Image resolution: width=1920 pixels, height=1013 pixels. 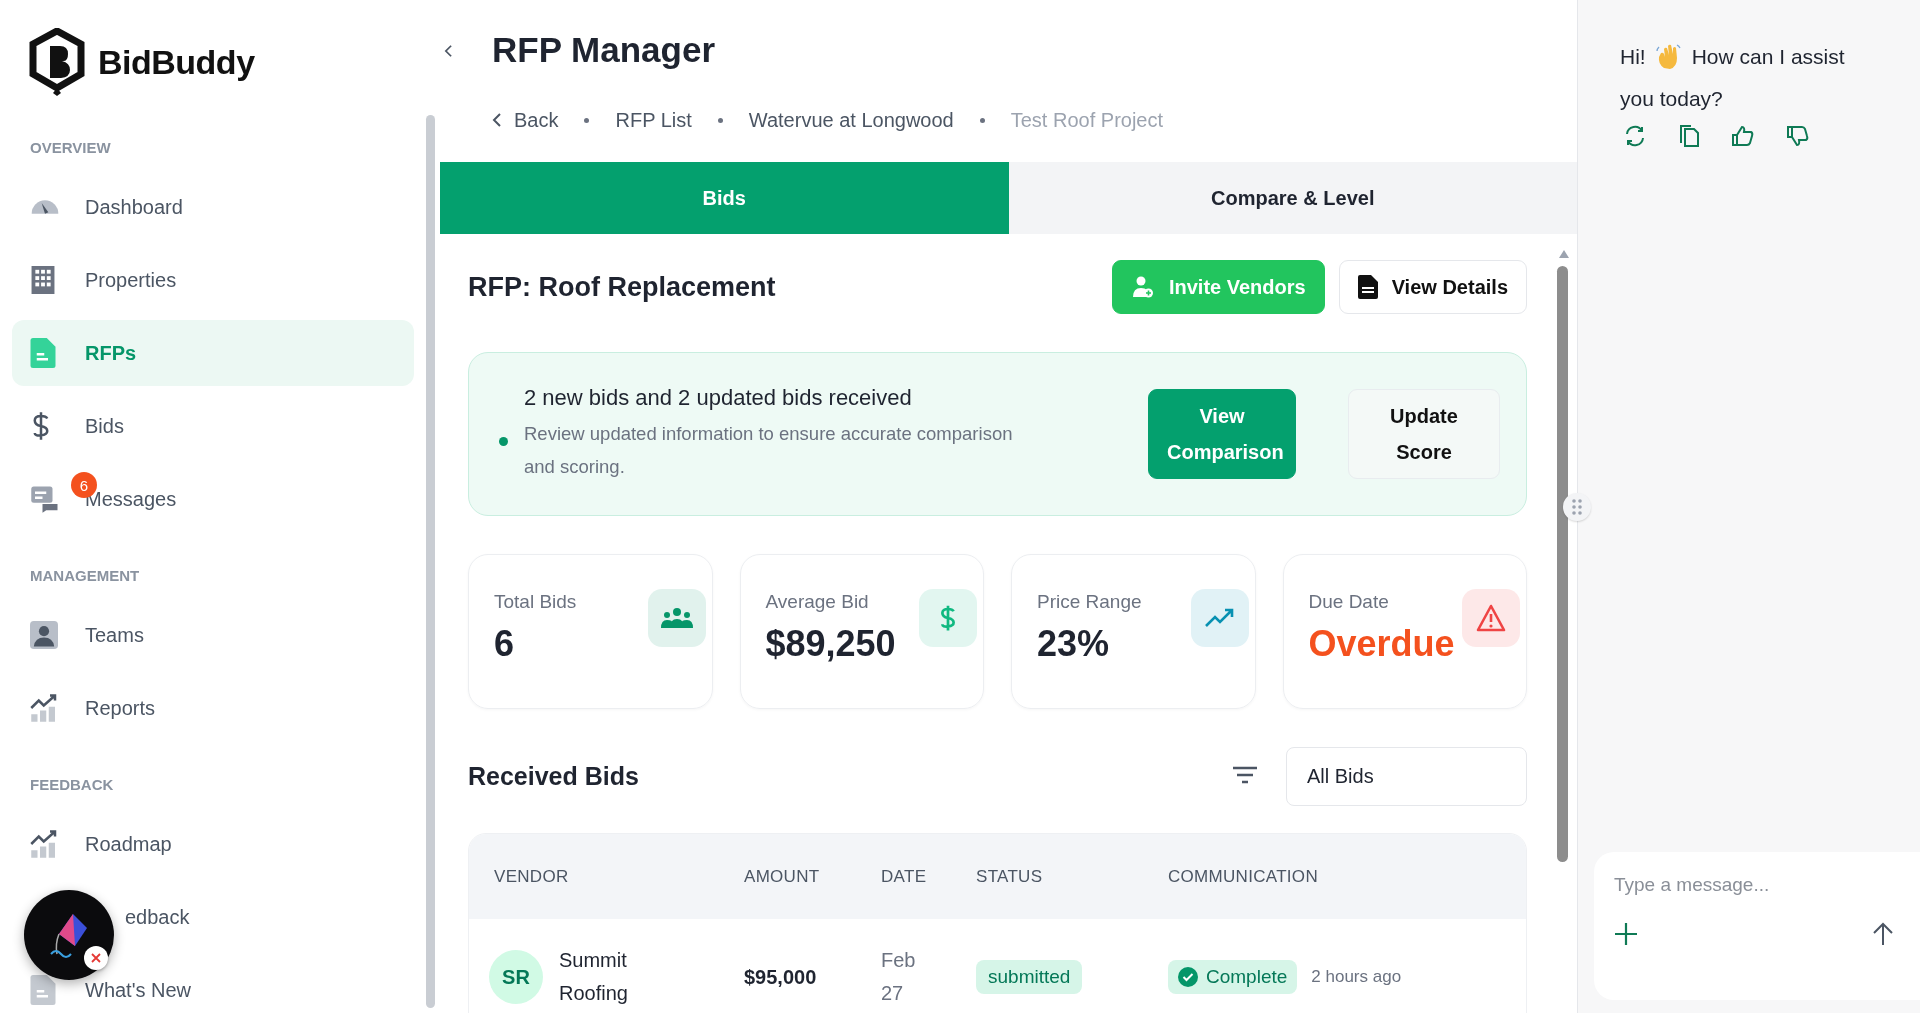 I want to click on thumbs-up-icon, so click(x=1743, y=136).